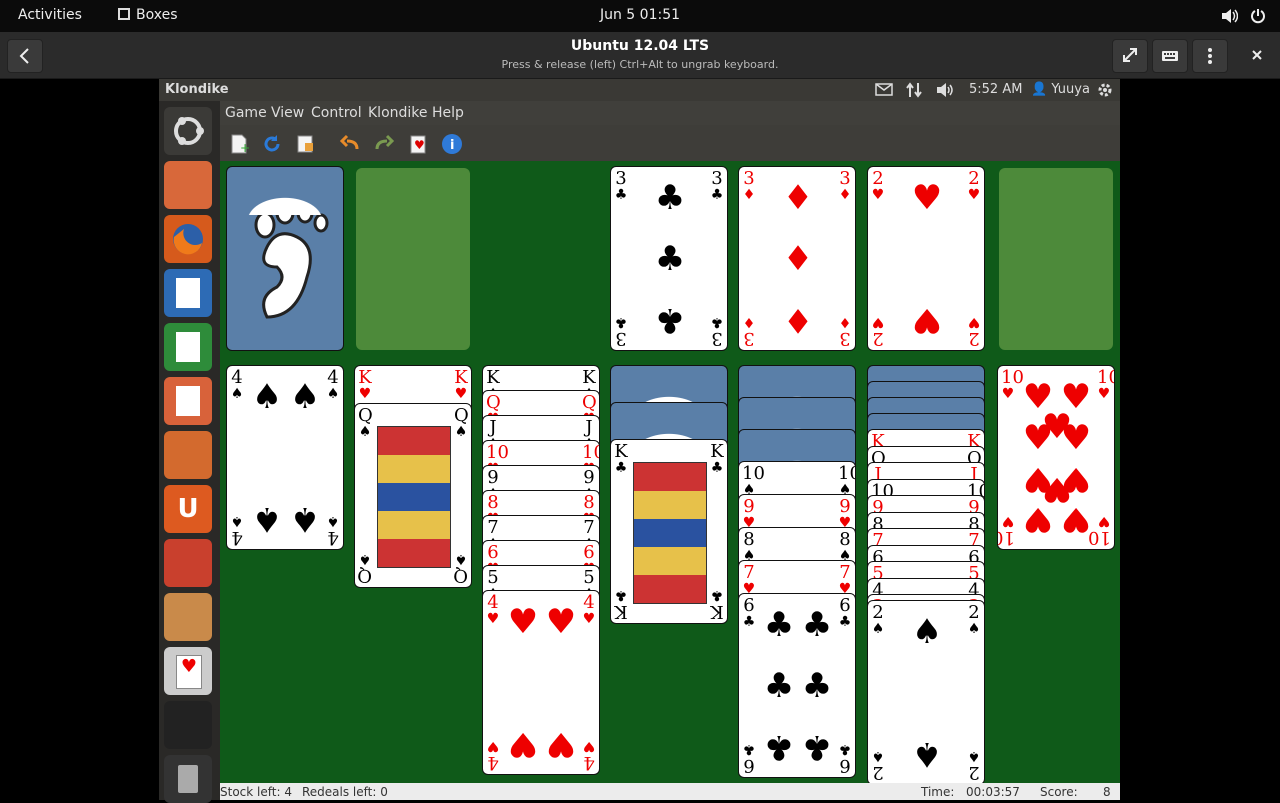 The width and height of the screenshot is (1280, 803). What do you see at coordinates (287, 113) in the screenshot?
I see `menu-view: View` at bounding box center [287, 113].